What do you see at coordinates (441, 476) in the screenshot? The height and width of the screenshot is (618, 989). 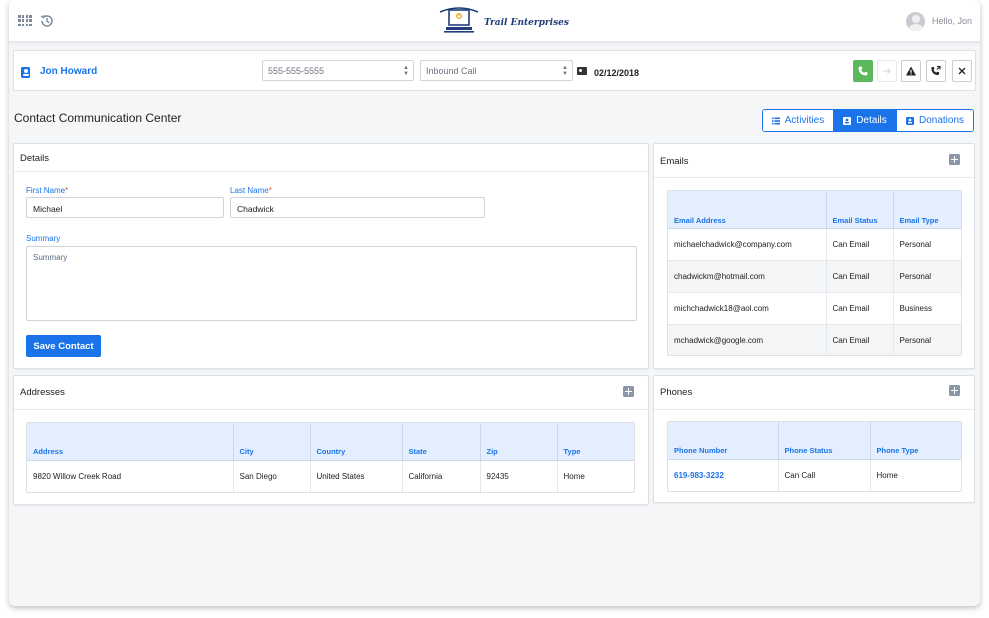 I see `table-cell: California` at bounding box center [441, 476].